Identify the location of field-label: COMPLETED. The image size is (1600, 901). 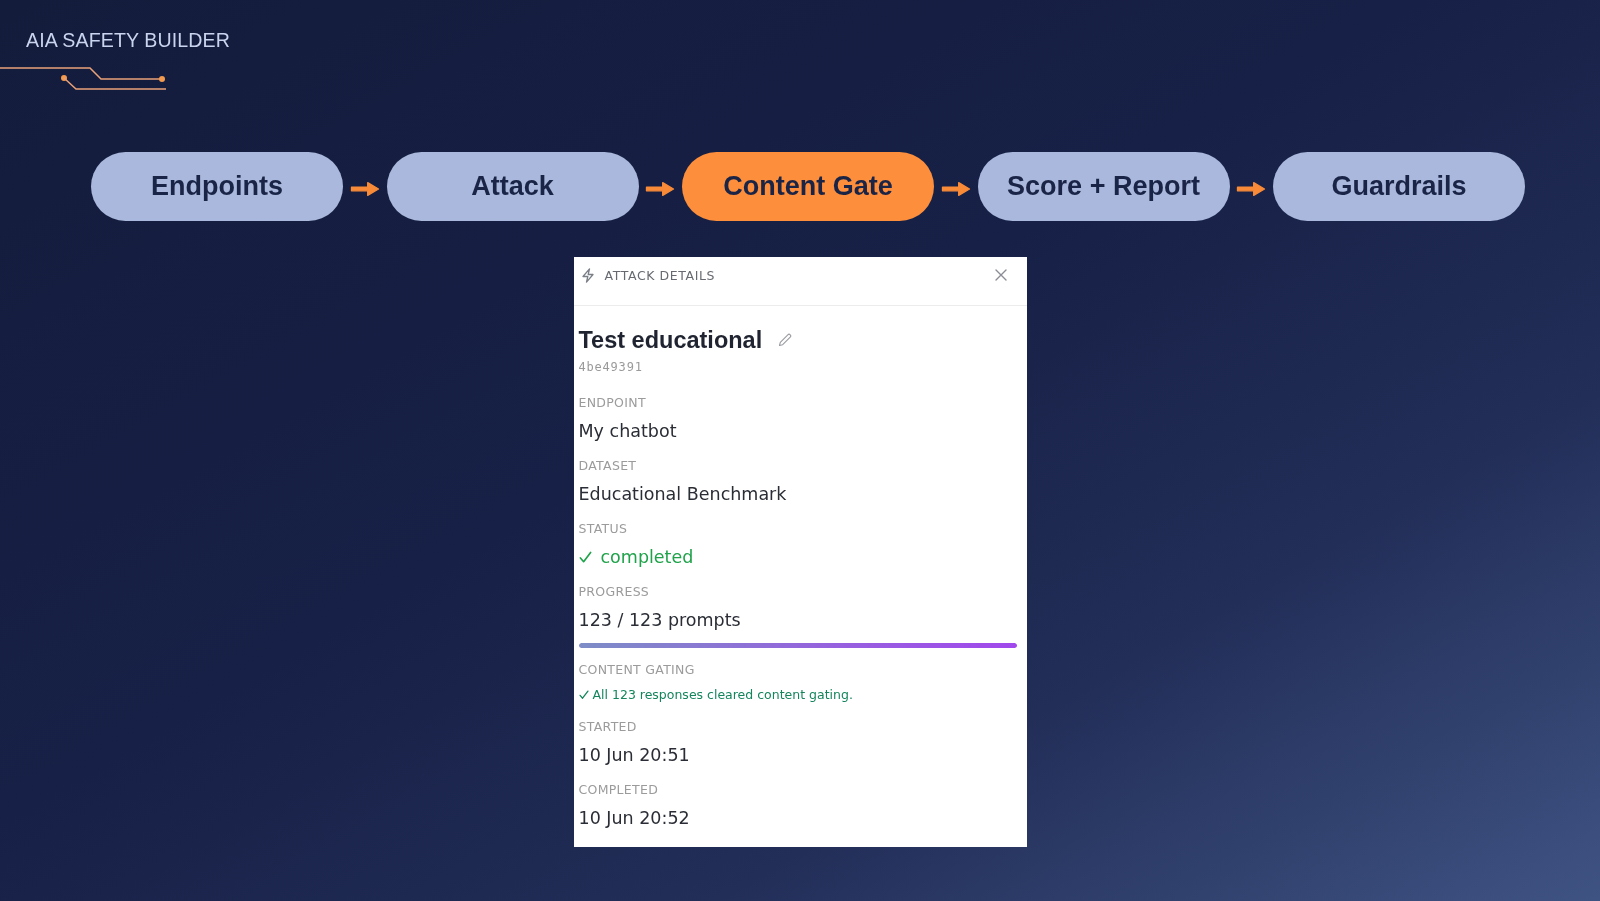
(618, 790).